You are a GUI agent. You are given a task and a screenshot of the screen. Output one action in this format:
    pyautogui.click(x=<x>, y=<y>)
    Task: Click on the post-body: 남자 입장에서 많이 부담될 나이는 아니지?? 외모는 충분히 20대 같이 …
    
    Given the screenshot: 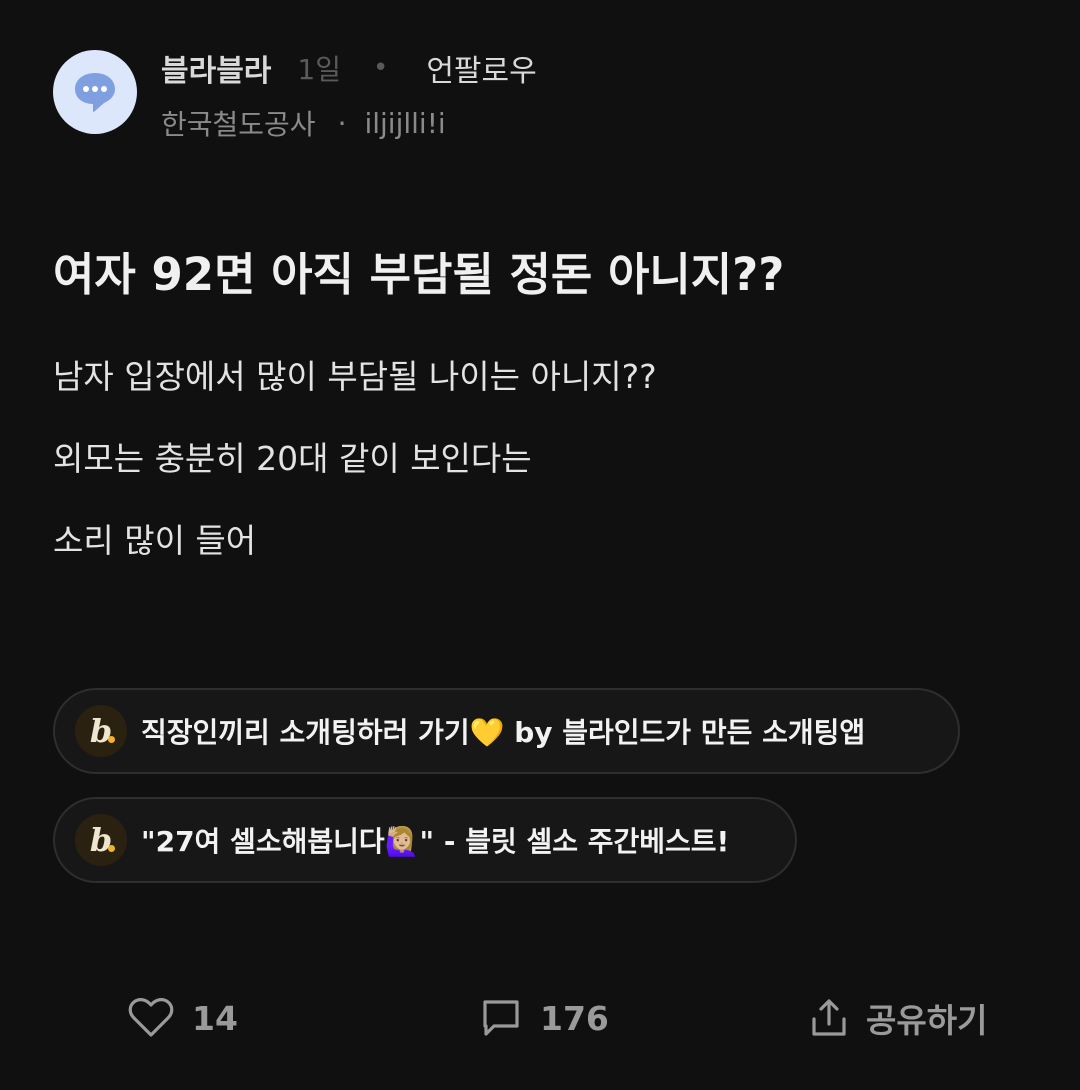 What is the action you would take?
    pyautogui.click(x=355, y=459)
    